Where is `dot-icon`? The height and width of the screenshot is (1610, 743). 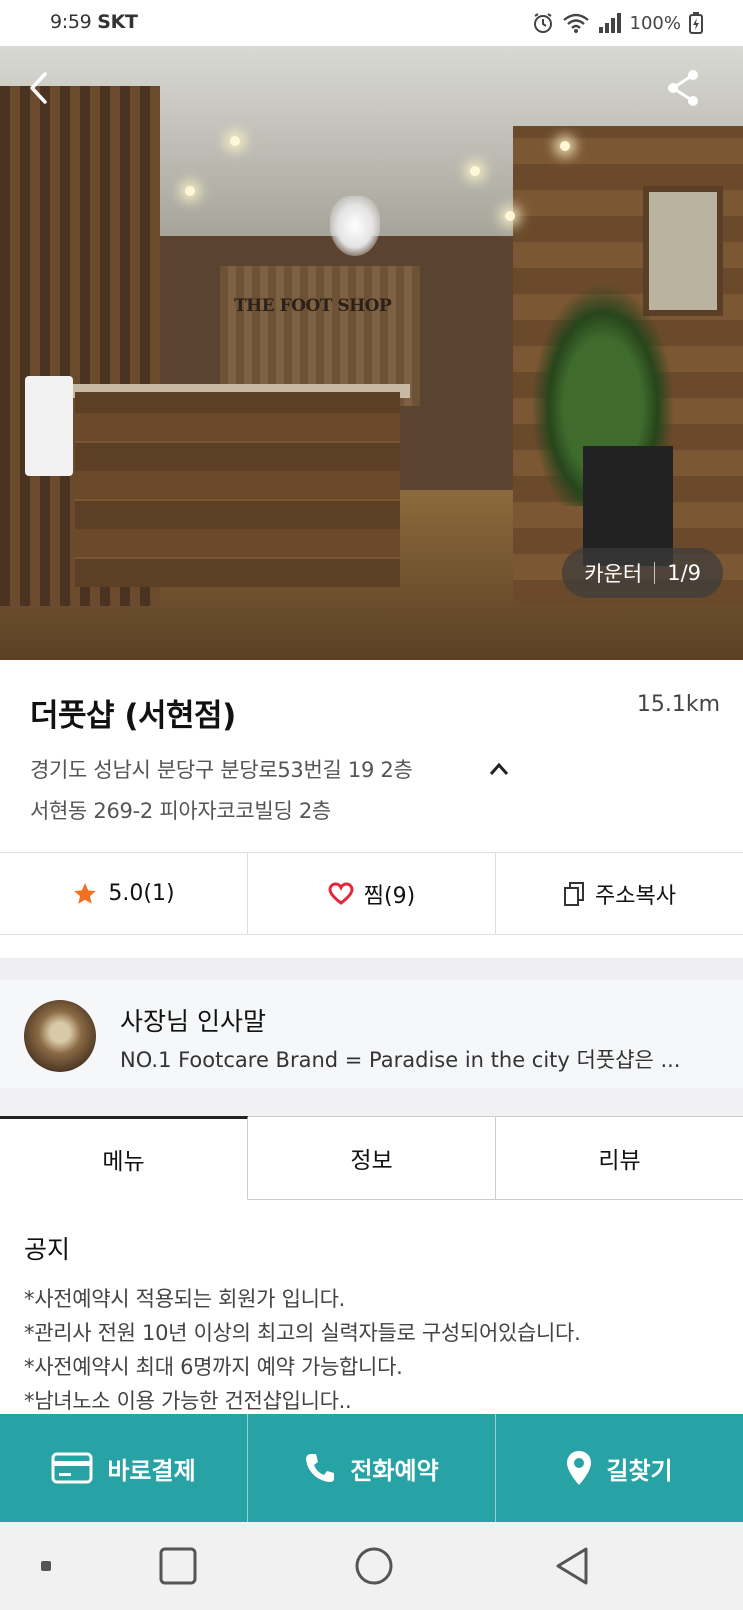
dot-icon is located at coordinates (46, 1566).